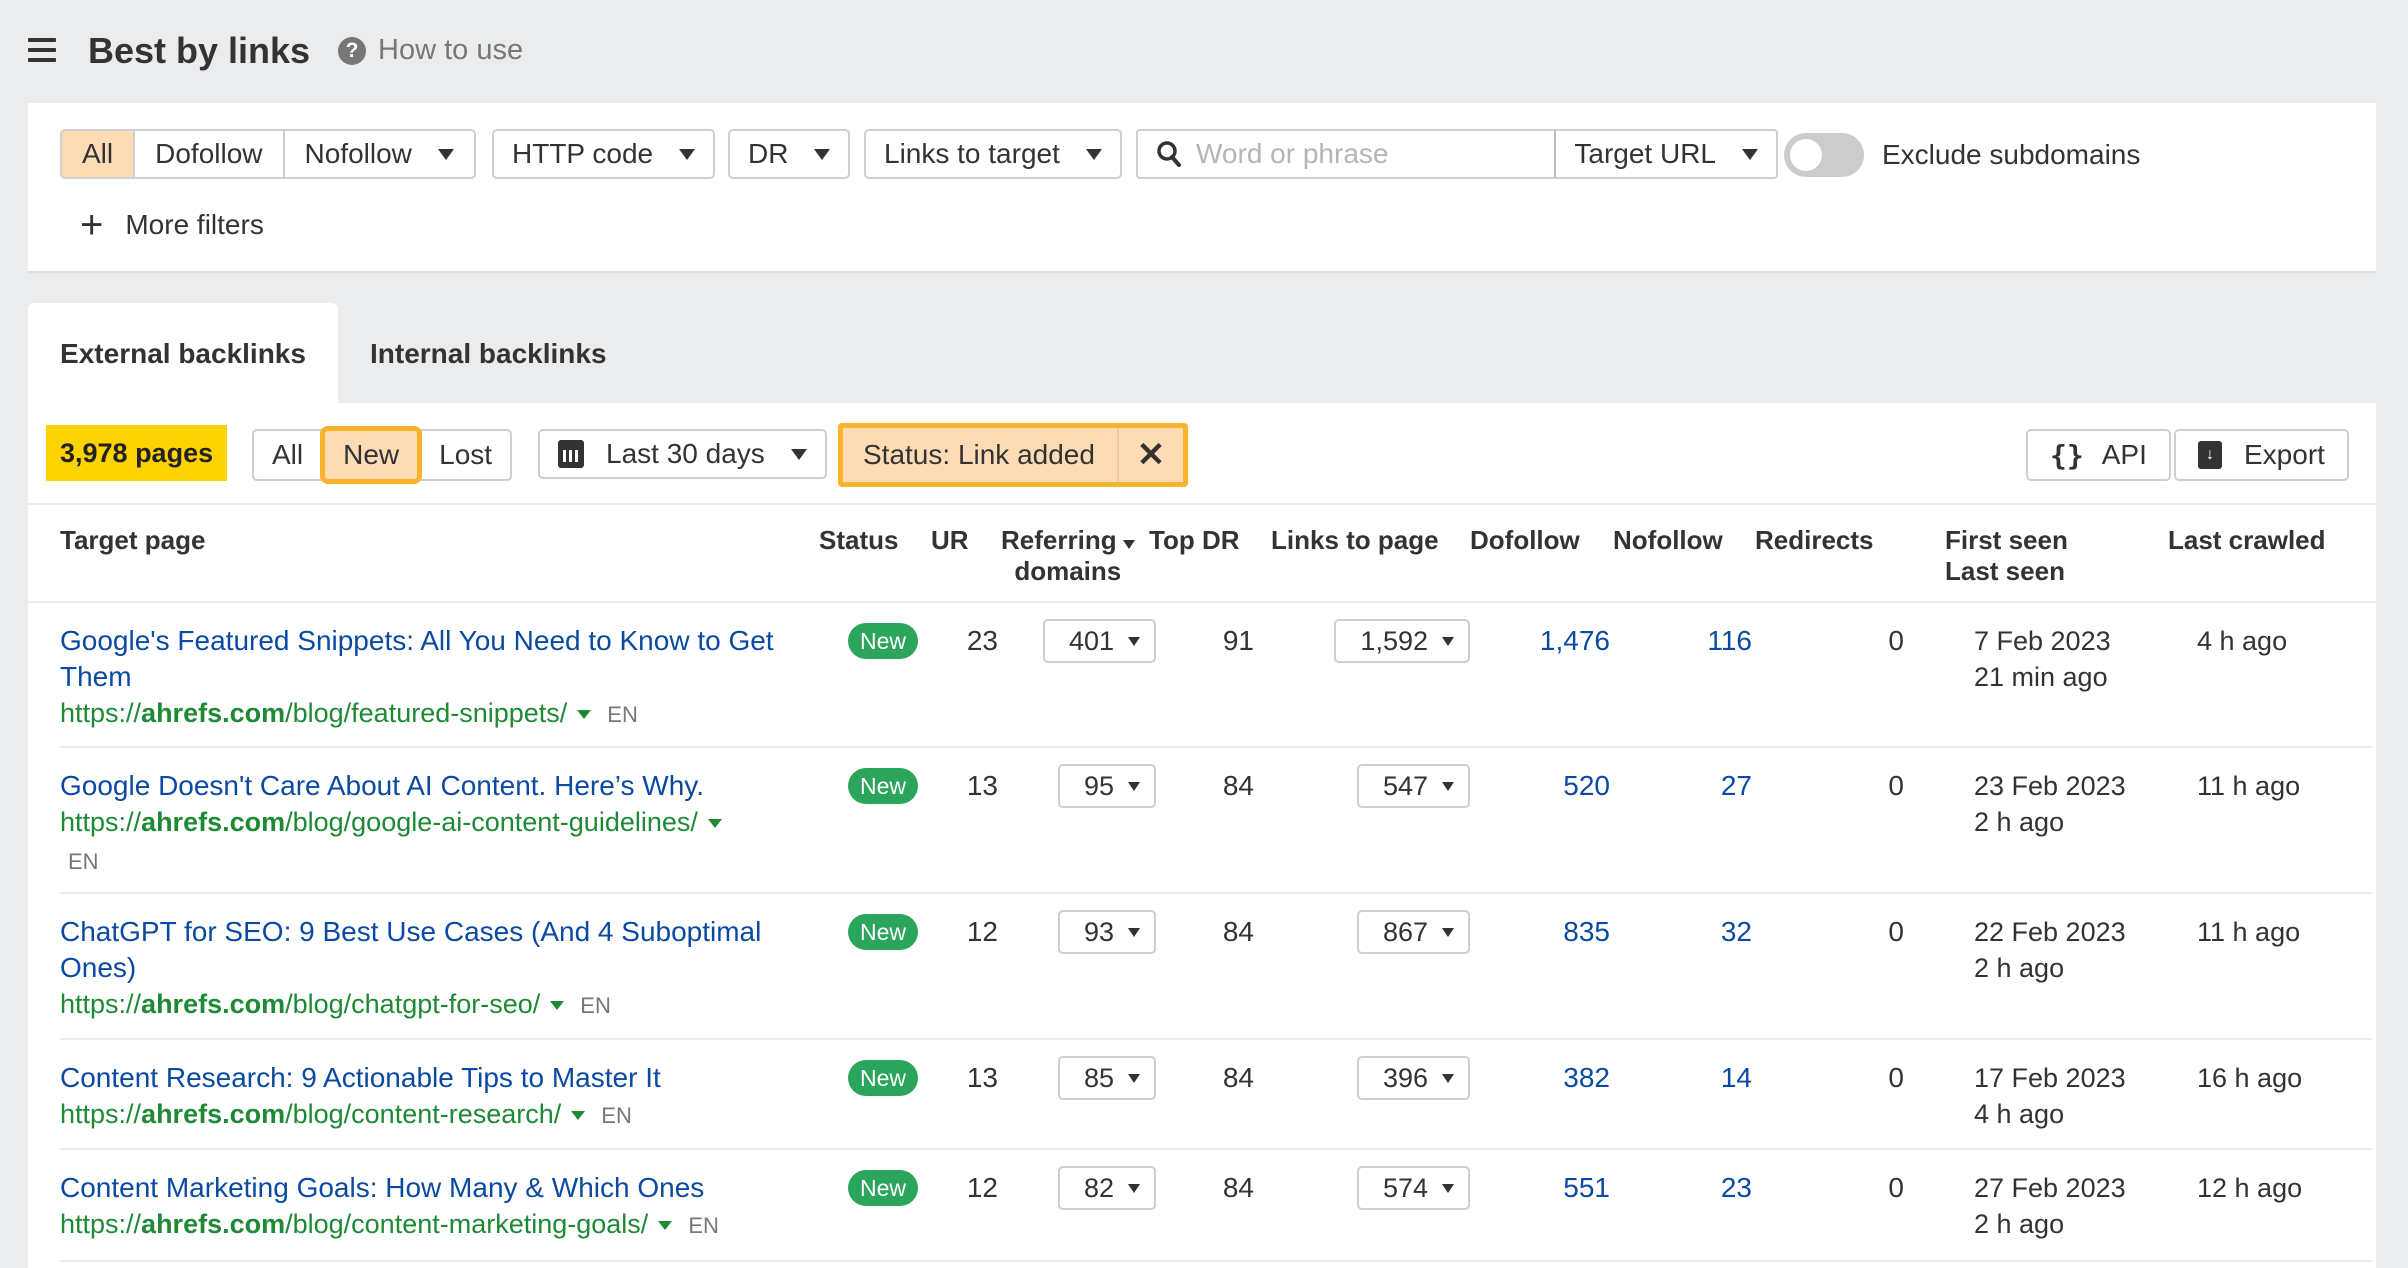  Describe the element at coordinates (1099, 641) in the screenshot. I see `referring-domains-dropdown: 401` at that location.